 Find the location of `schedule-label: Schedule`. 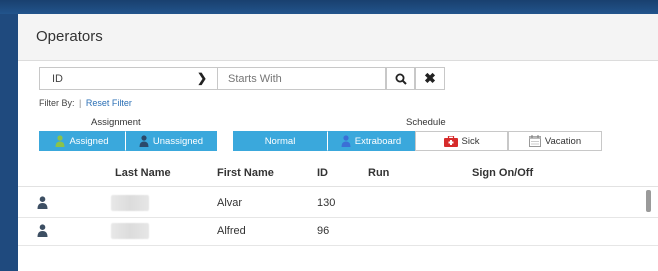

schedule-label: Schedule is located at coordinates (426, 122).